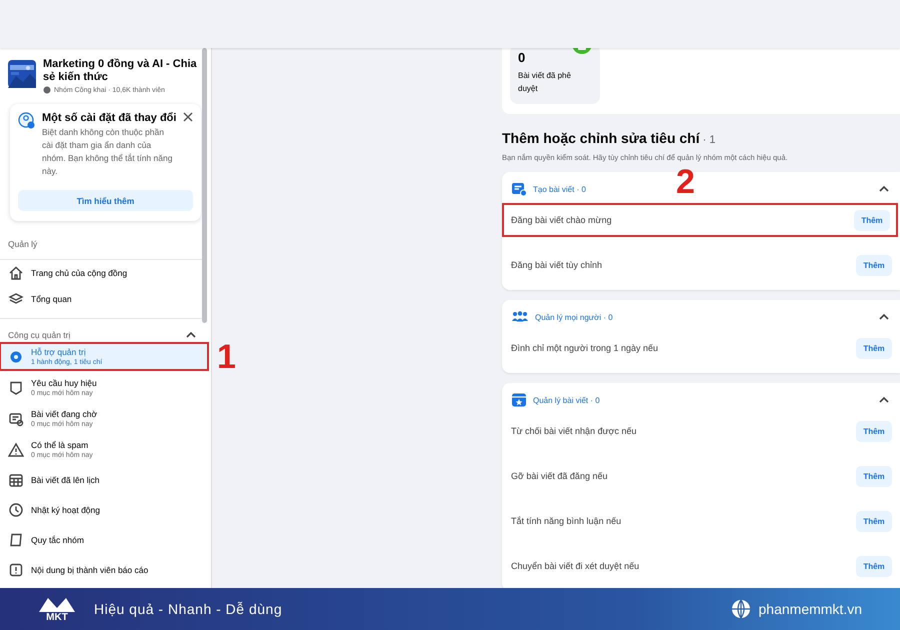 This screenshot has width=900, height=630. Describe the element at coordinates (27, 121) in the screenshot. I see `settings-icon` at that location.